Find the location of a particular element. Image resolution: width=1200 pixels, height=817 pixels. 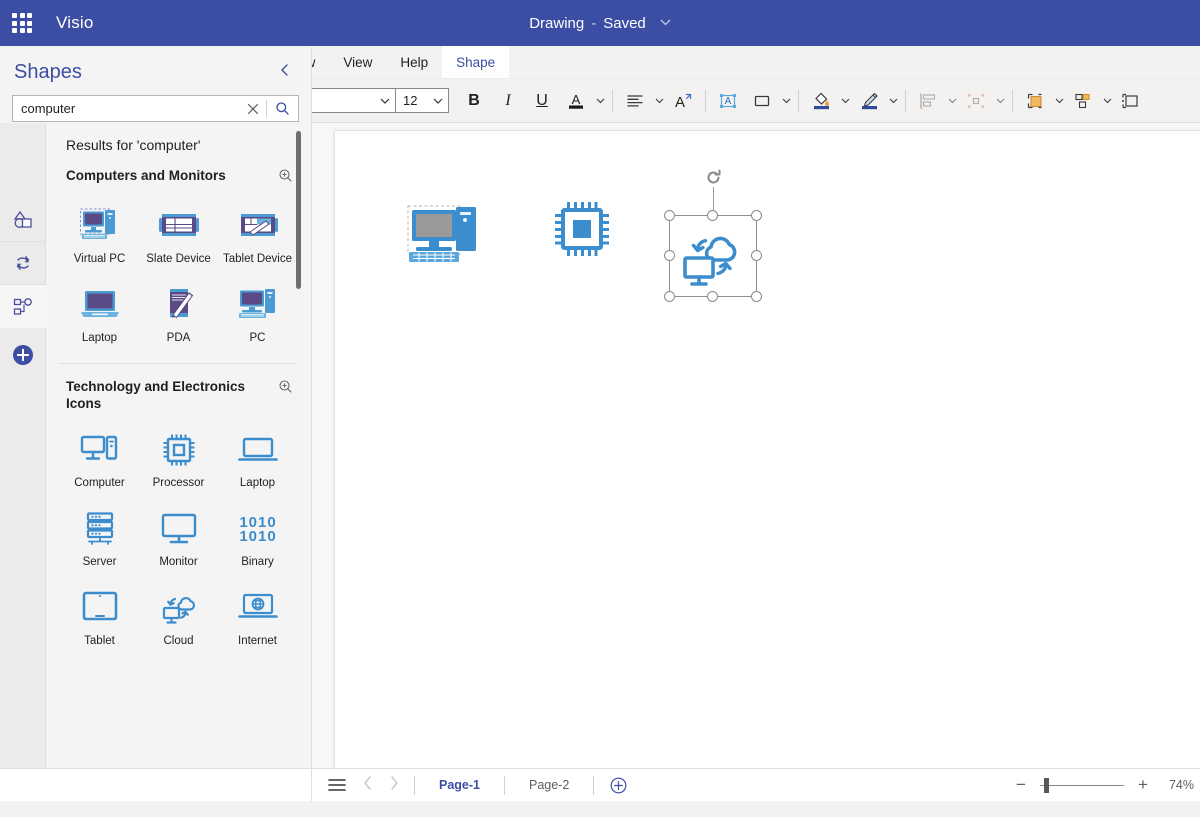

tab-help: Help is located at coordinates (414, 62).